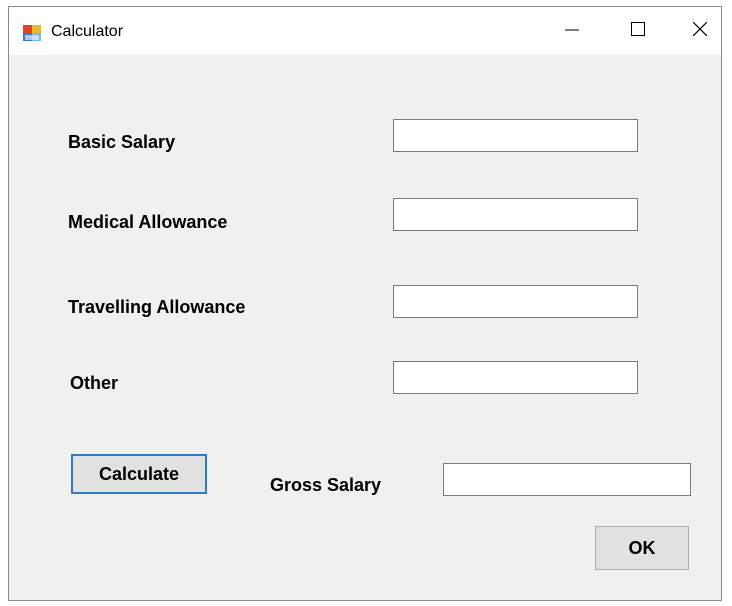 The image size is (732, 606). I want to click on application-icon, so click(32, 33).